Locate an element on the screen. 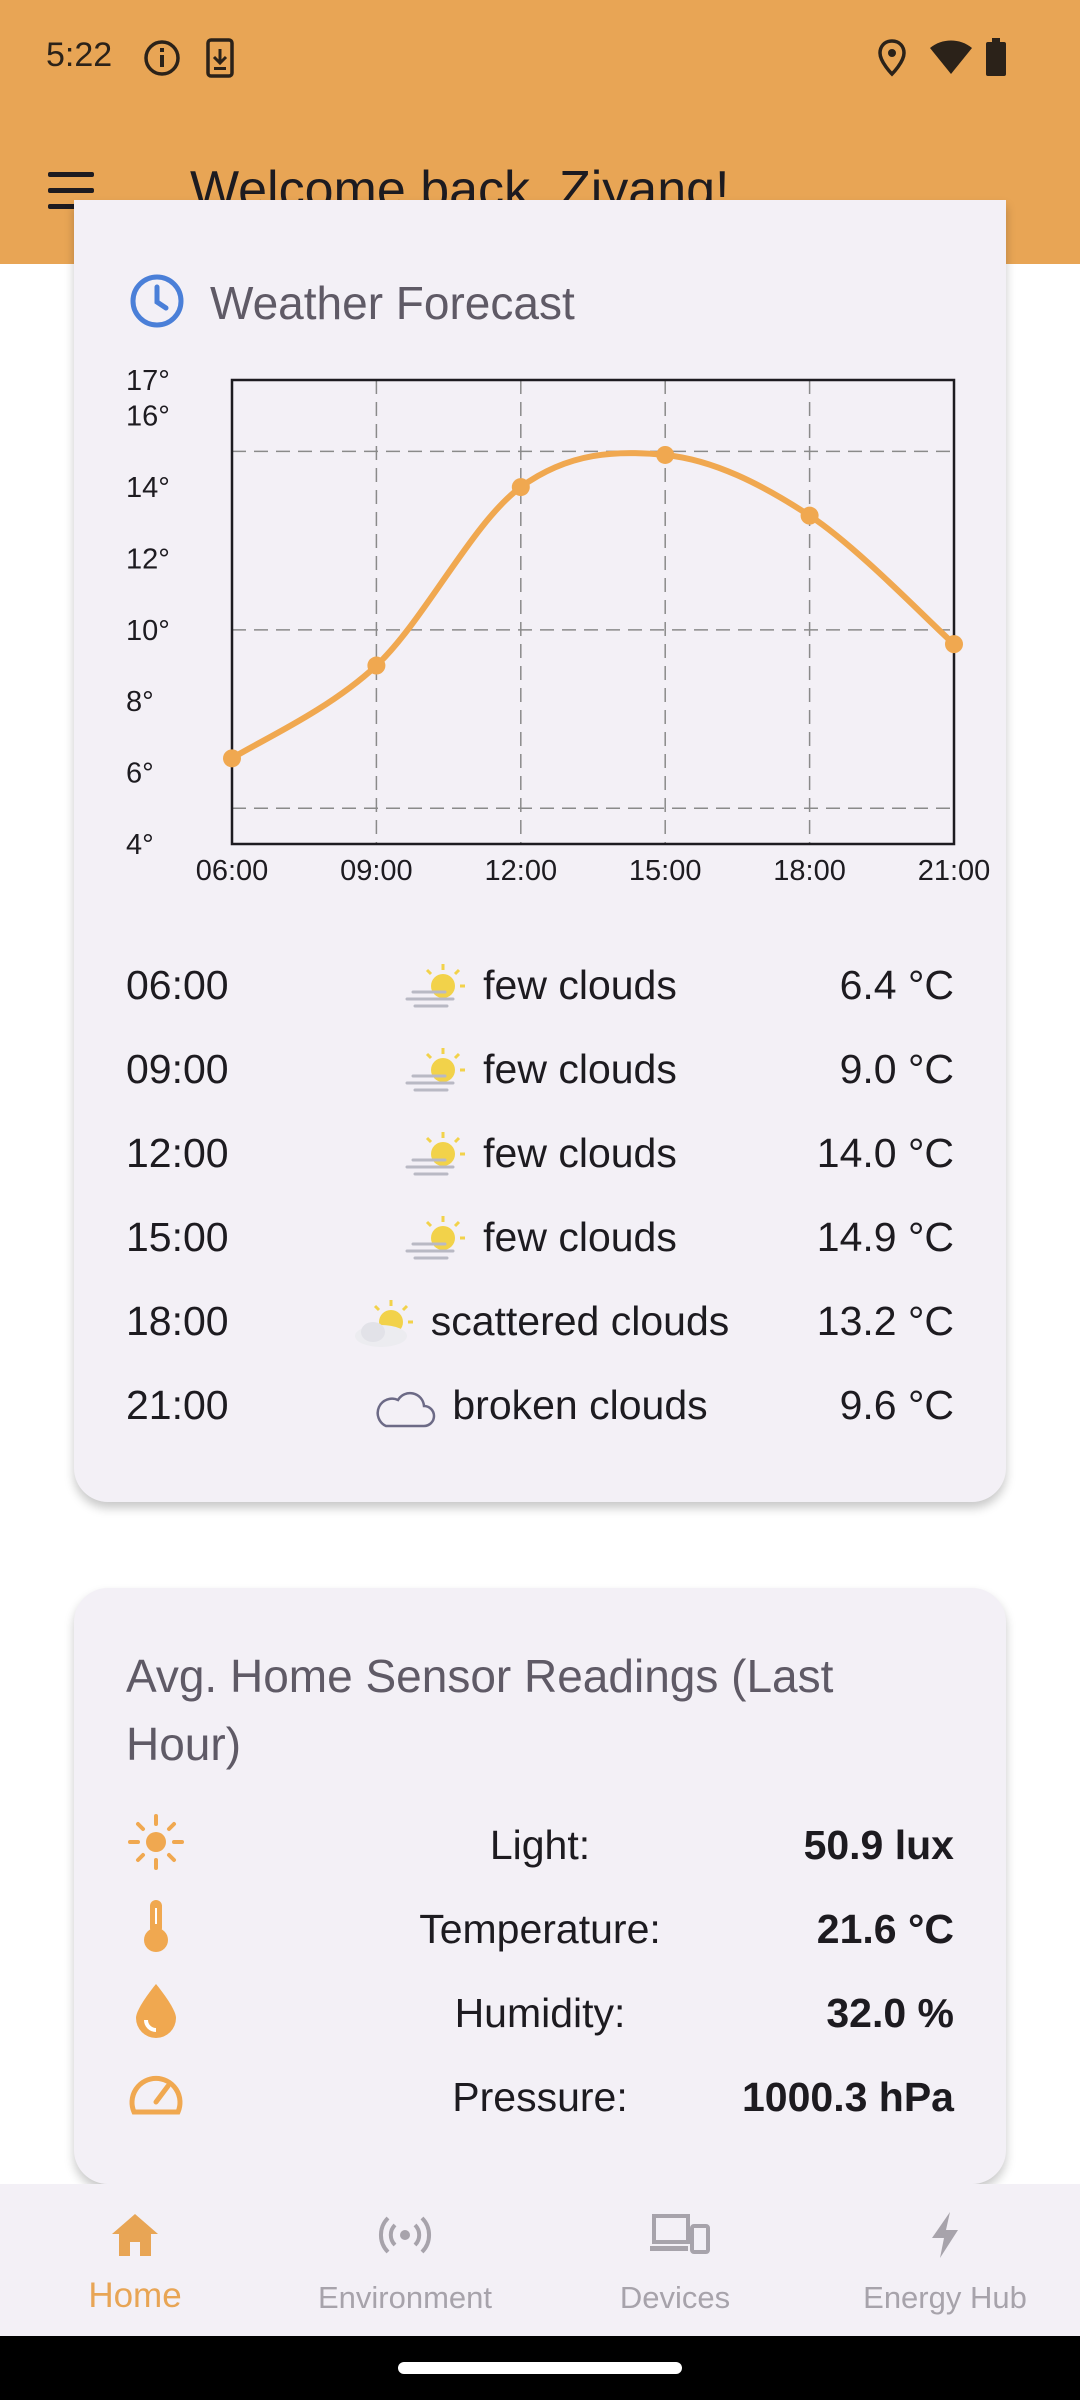  battery-icon is located at coordinates (996, 60).